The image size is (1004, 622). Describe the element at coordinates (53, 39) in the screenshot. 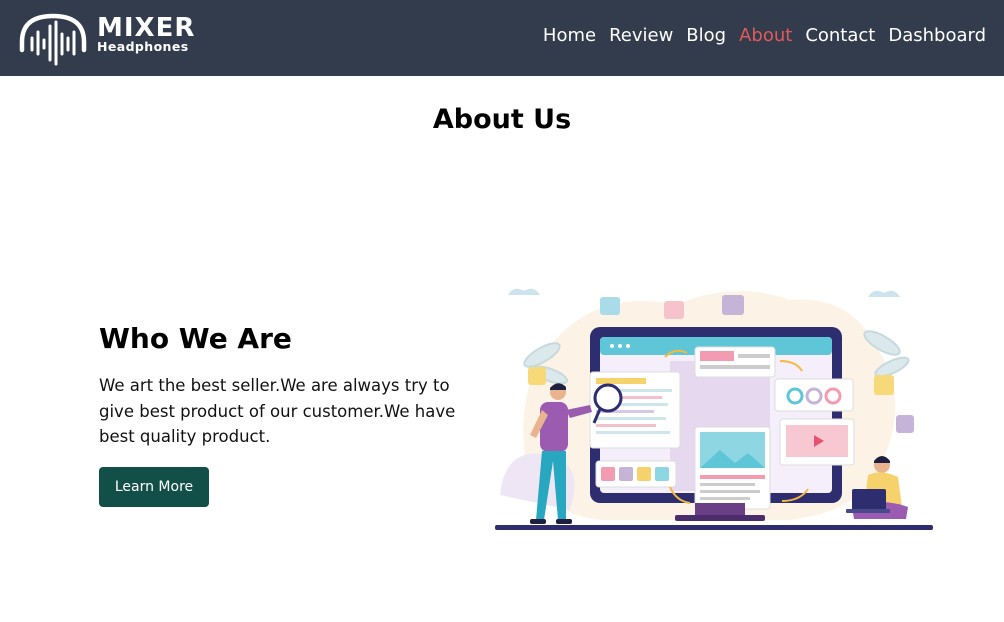

I see `headphones-soundwave-icon` at that location.